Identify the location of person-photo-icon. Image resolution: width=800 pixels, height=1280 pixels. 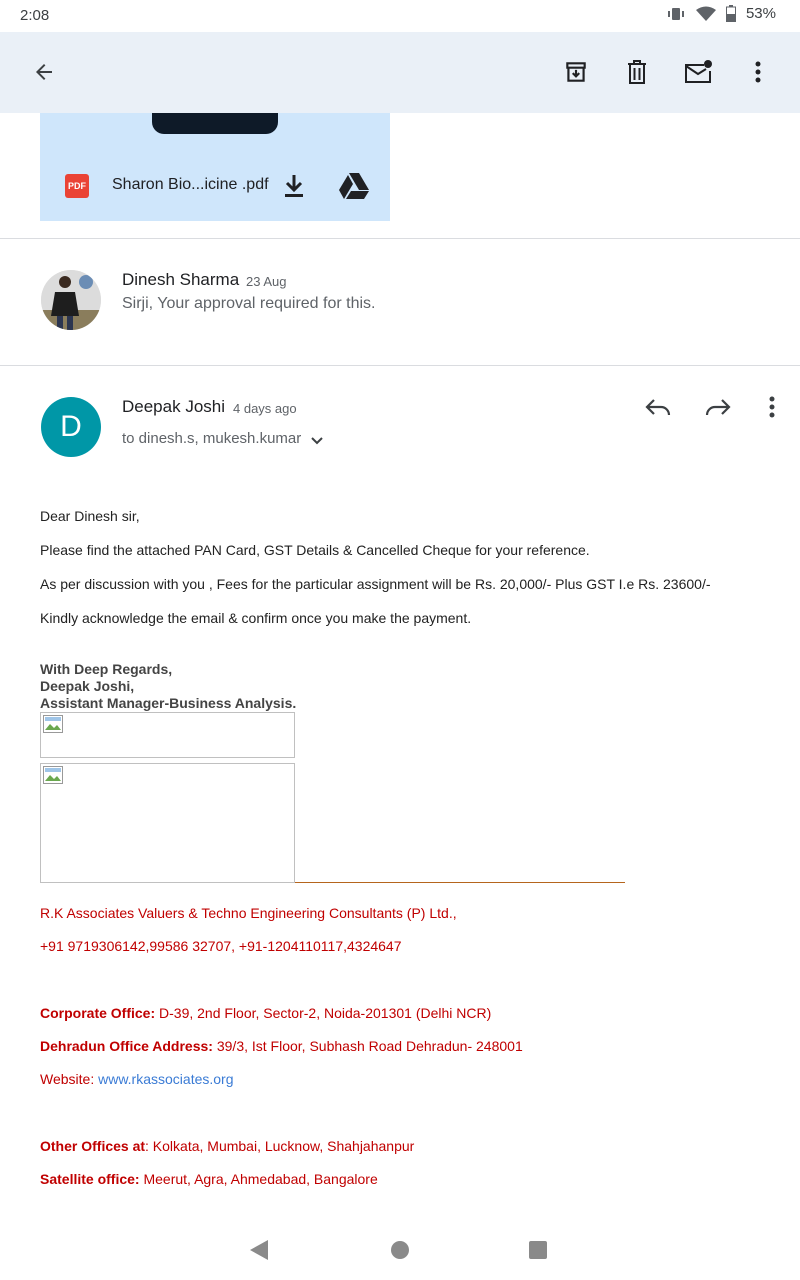
(71, 300).